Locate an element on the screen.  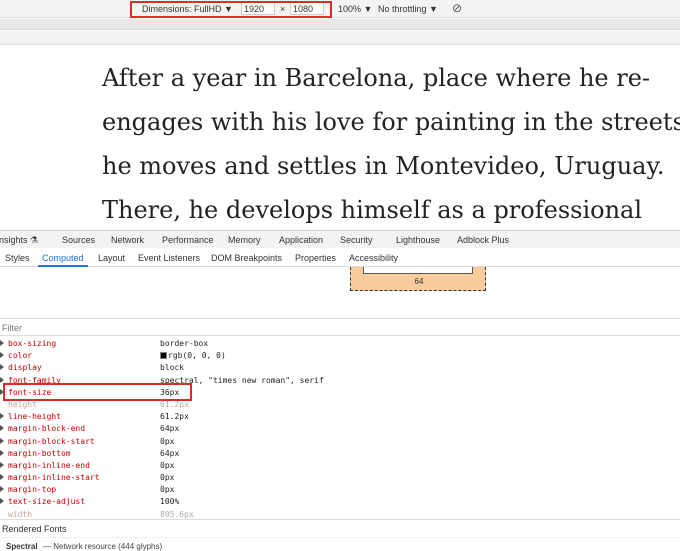
property-name: margin-inline-start is located at coordinates (54, 478).